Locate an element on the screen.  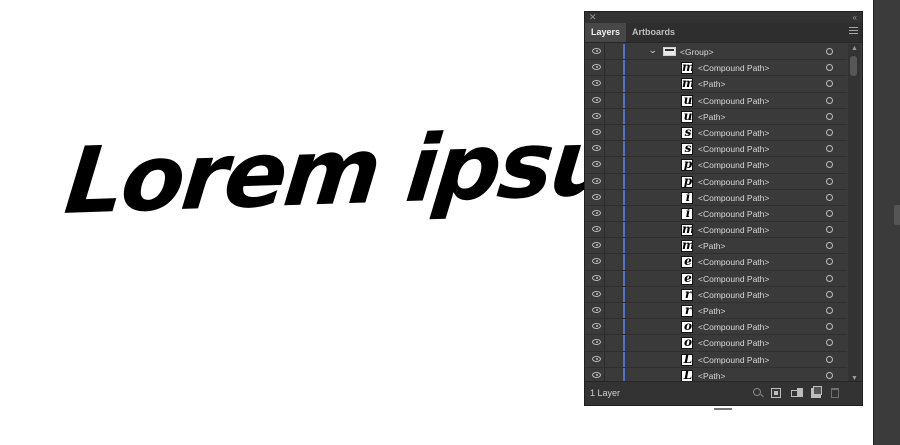
layers-scrollbar: ▲ ▼ is located at coordinates (854, 213).